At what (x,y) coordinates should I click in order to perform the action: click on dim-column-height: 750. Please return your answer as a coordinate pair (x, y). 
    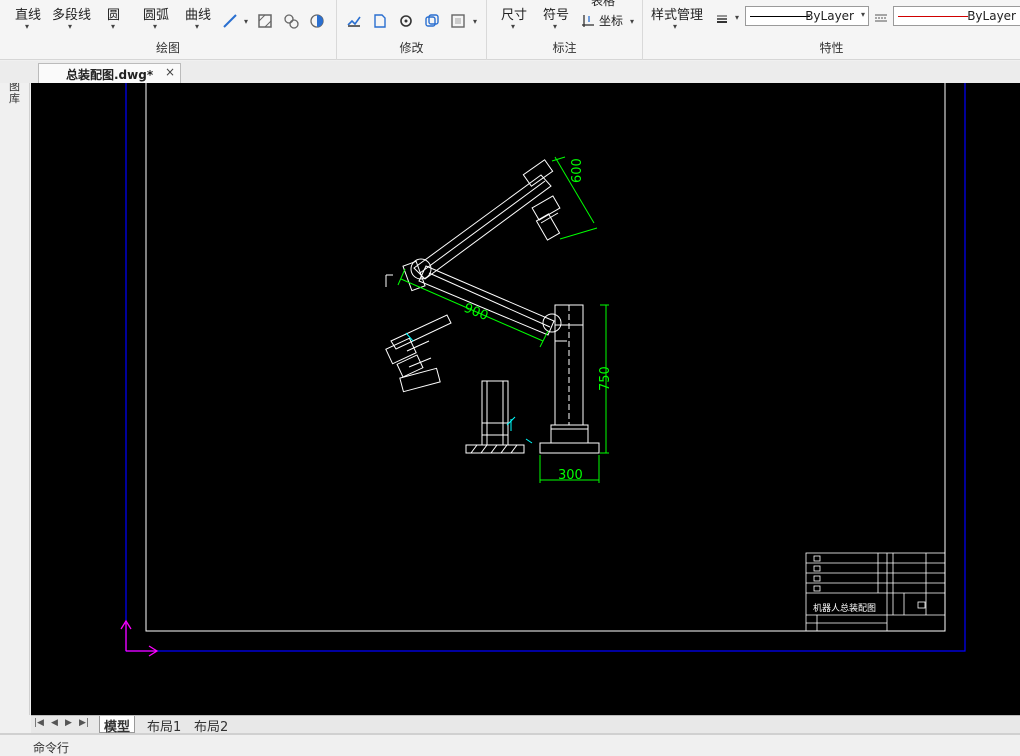
    Looking at the image, I should click on (605, 378).